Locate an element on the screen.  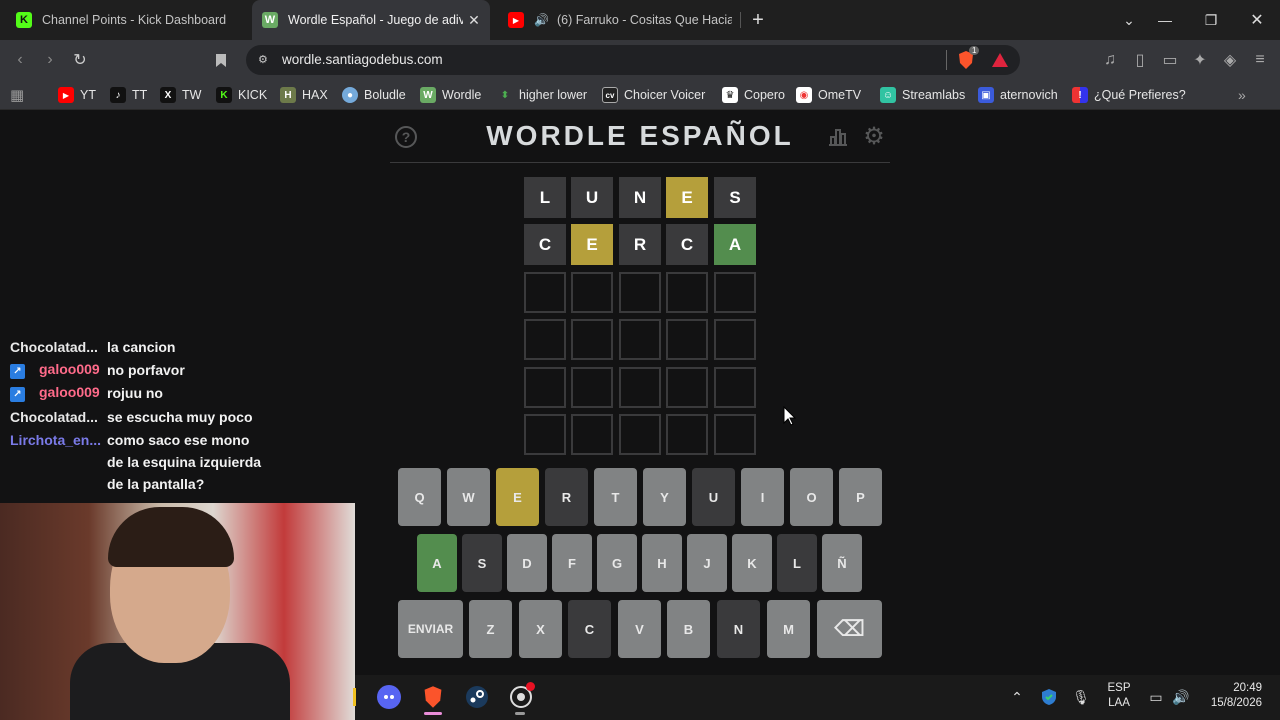
stats-icon is located at coordinates (838, 137).